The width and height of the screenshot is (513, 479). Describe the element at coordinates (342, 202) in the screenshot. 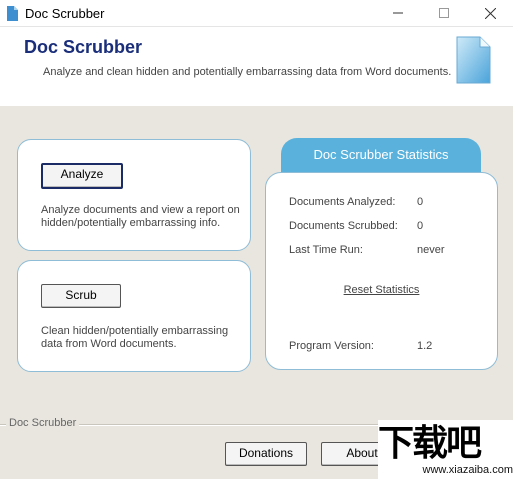

I see `documents-analyzed-label: Documents Analyzed:` at that location.